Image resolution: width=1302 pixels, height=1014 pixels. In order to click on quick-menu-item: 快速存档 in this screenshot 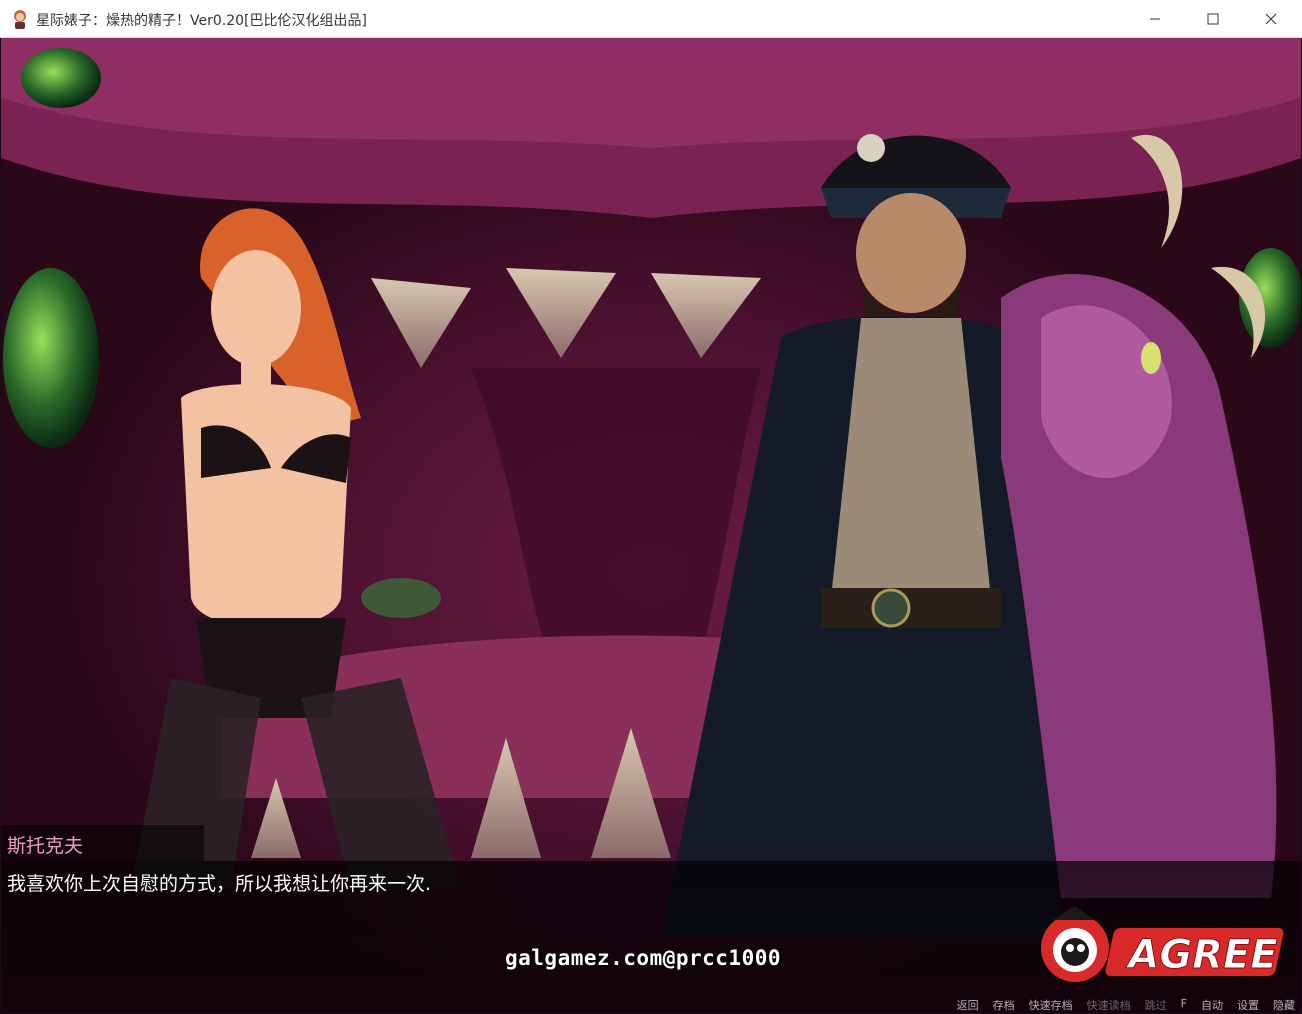, I will do `click(1051, 1005)`.